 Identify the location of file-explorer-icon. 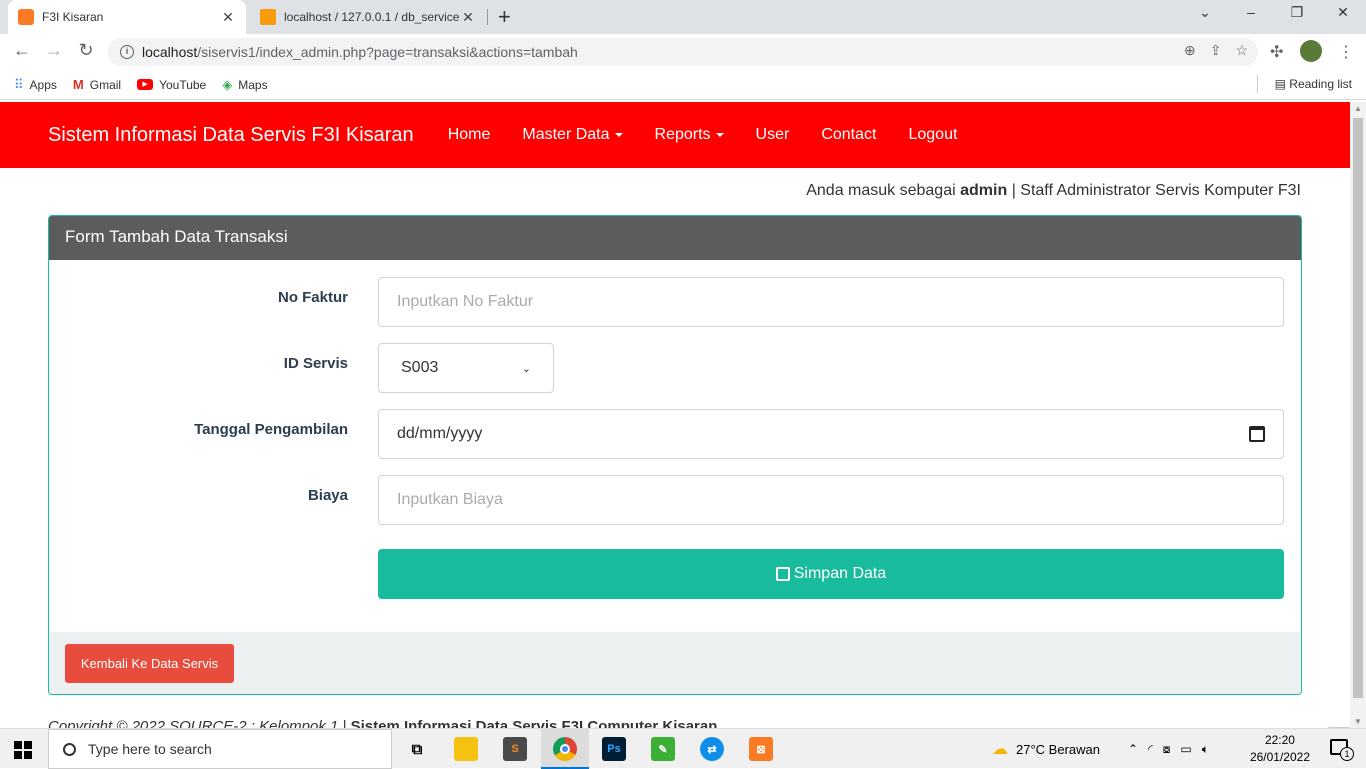
(466, 749).